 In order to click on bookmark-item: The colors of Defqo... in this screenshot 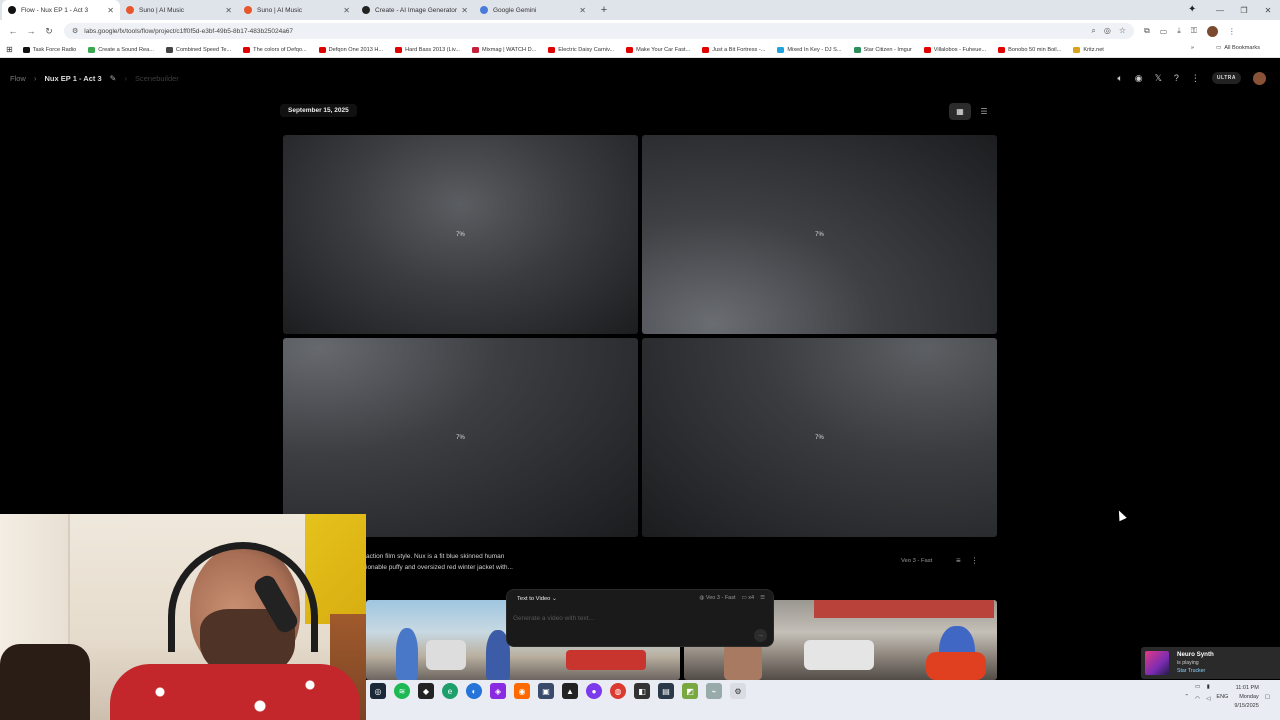, I will do `click(275, 49)`.